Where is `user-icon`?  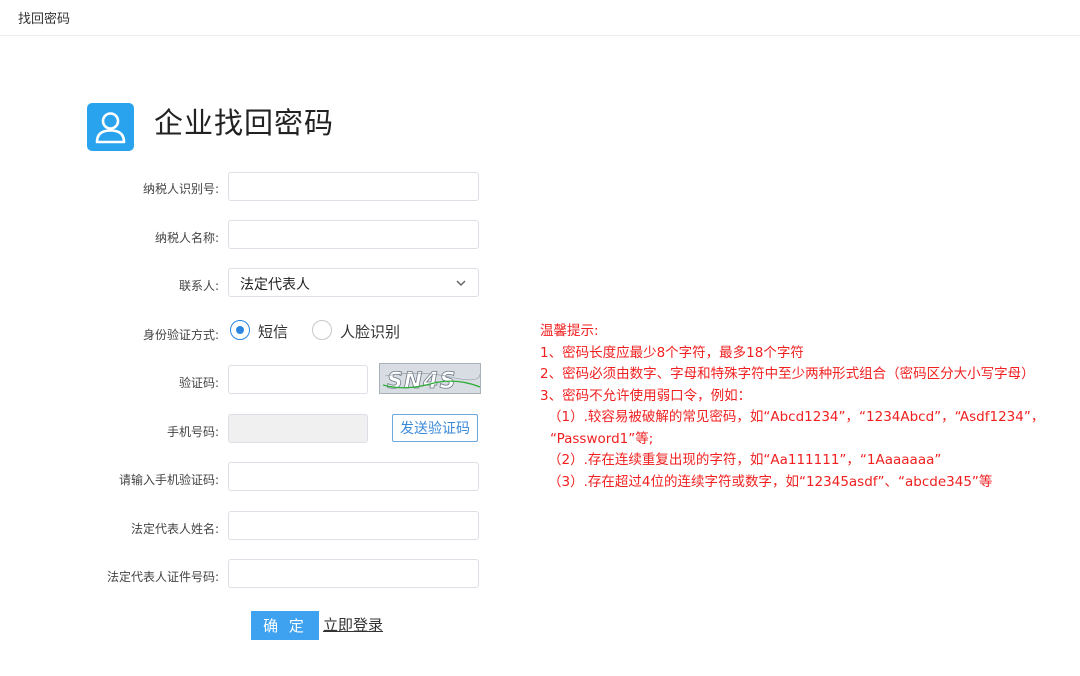 user-icon is located at coordinates (110, 127).